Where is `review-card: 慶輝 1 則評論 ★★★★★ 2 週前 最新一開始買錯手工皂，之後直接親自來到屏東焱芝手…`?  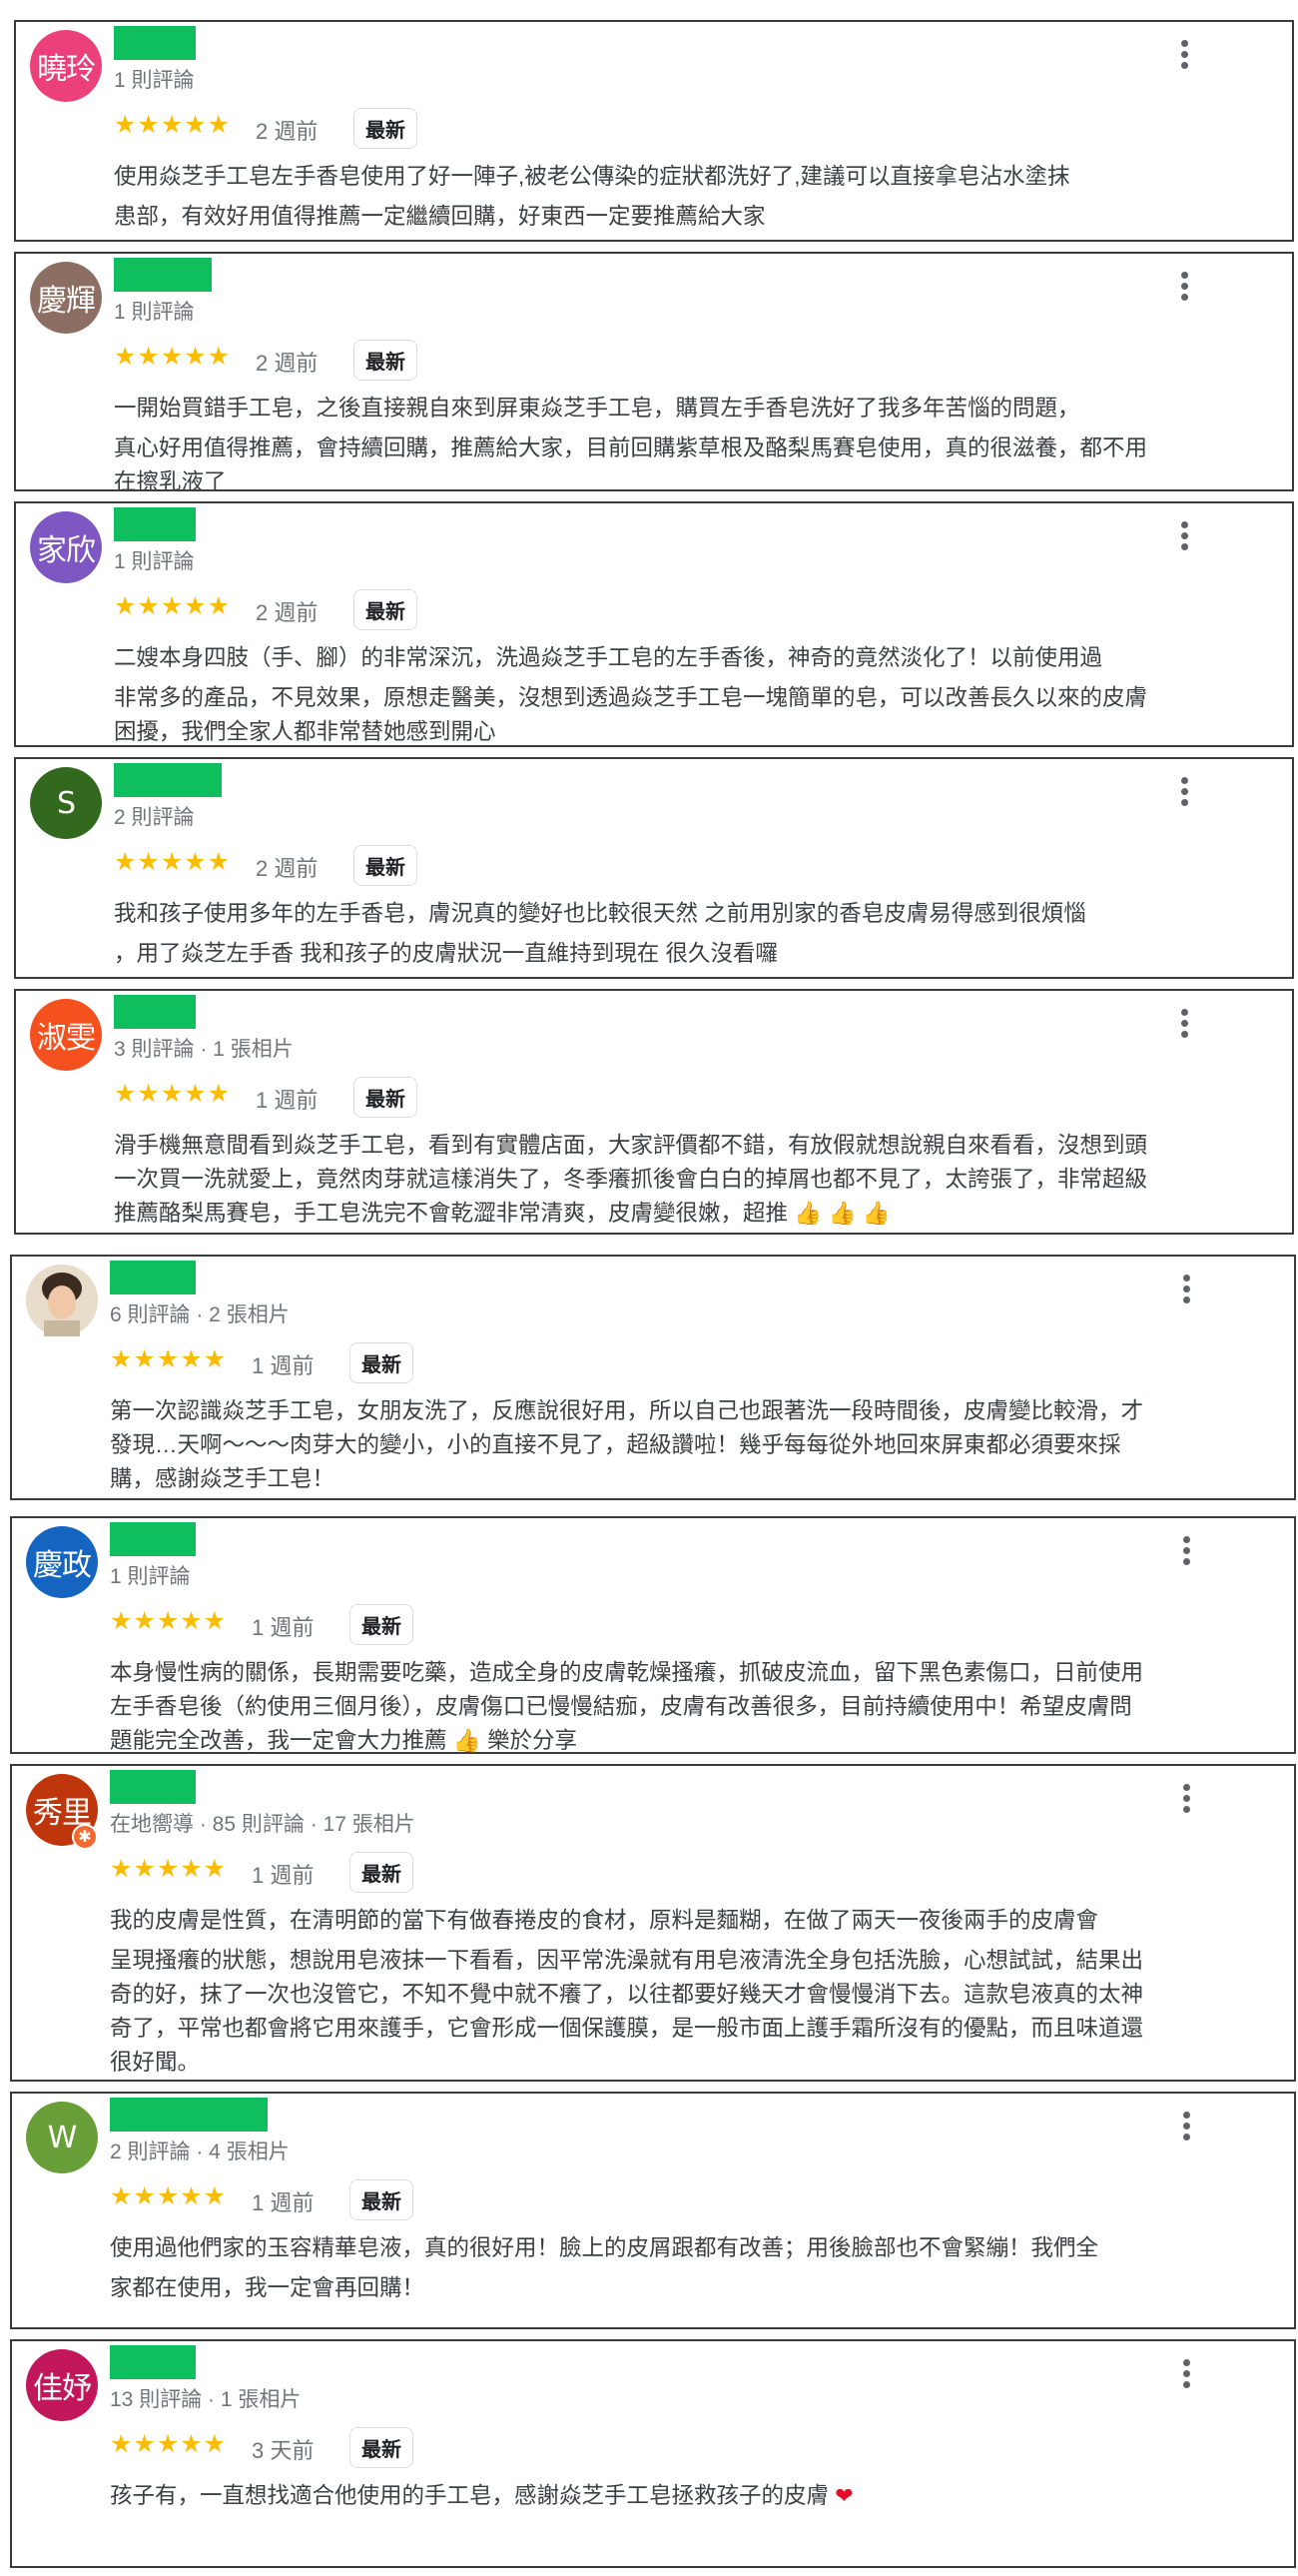 review-card: 慶輝 1 則評論 ★★★★★ 2 週前 最新一開始買錯手工皂，之後直接親自來到屏東焱芝手… is located at coordinates (654, 373).